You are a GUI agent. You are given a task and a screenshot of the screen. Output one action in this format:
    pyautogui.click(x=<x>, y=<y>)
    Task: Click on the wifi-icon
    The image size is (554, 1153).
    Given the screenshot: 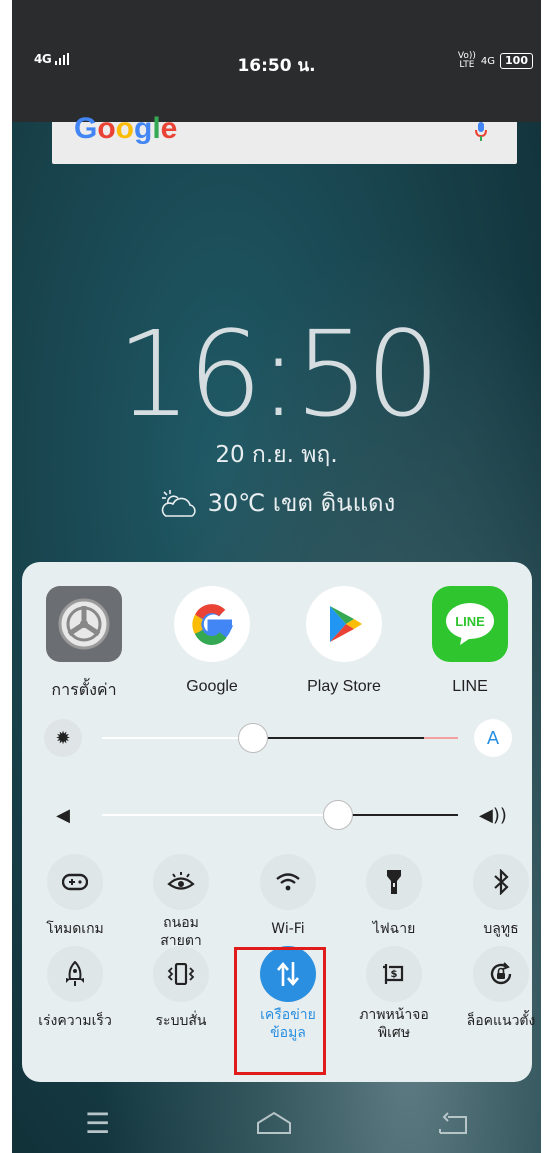 What is the action you would take?
    pyautogui.click(x=288, y=882)
    